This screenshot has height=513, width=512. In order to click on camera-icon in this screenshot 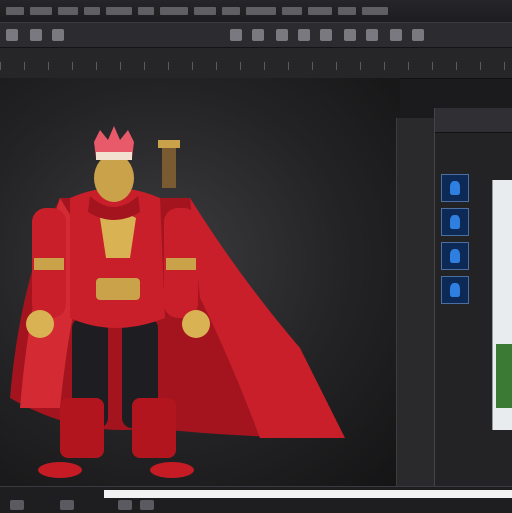, I will do `click(372, 35)`.